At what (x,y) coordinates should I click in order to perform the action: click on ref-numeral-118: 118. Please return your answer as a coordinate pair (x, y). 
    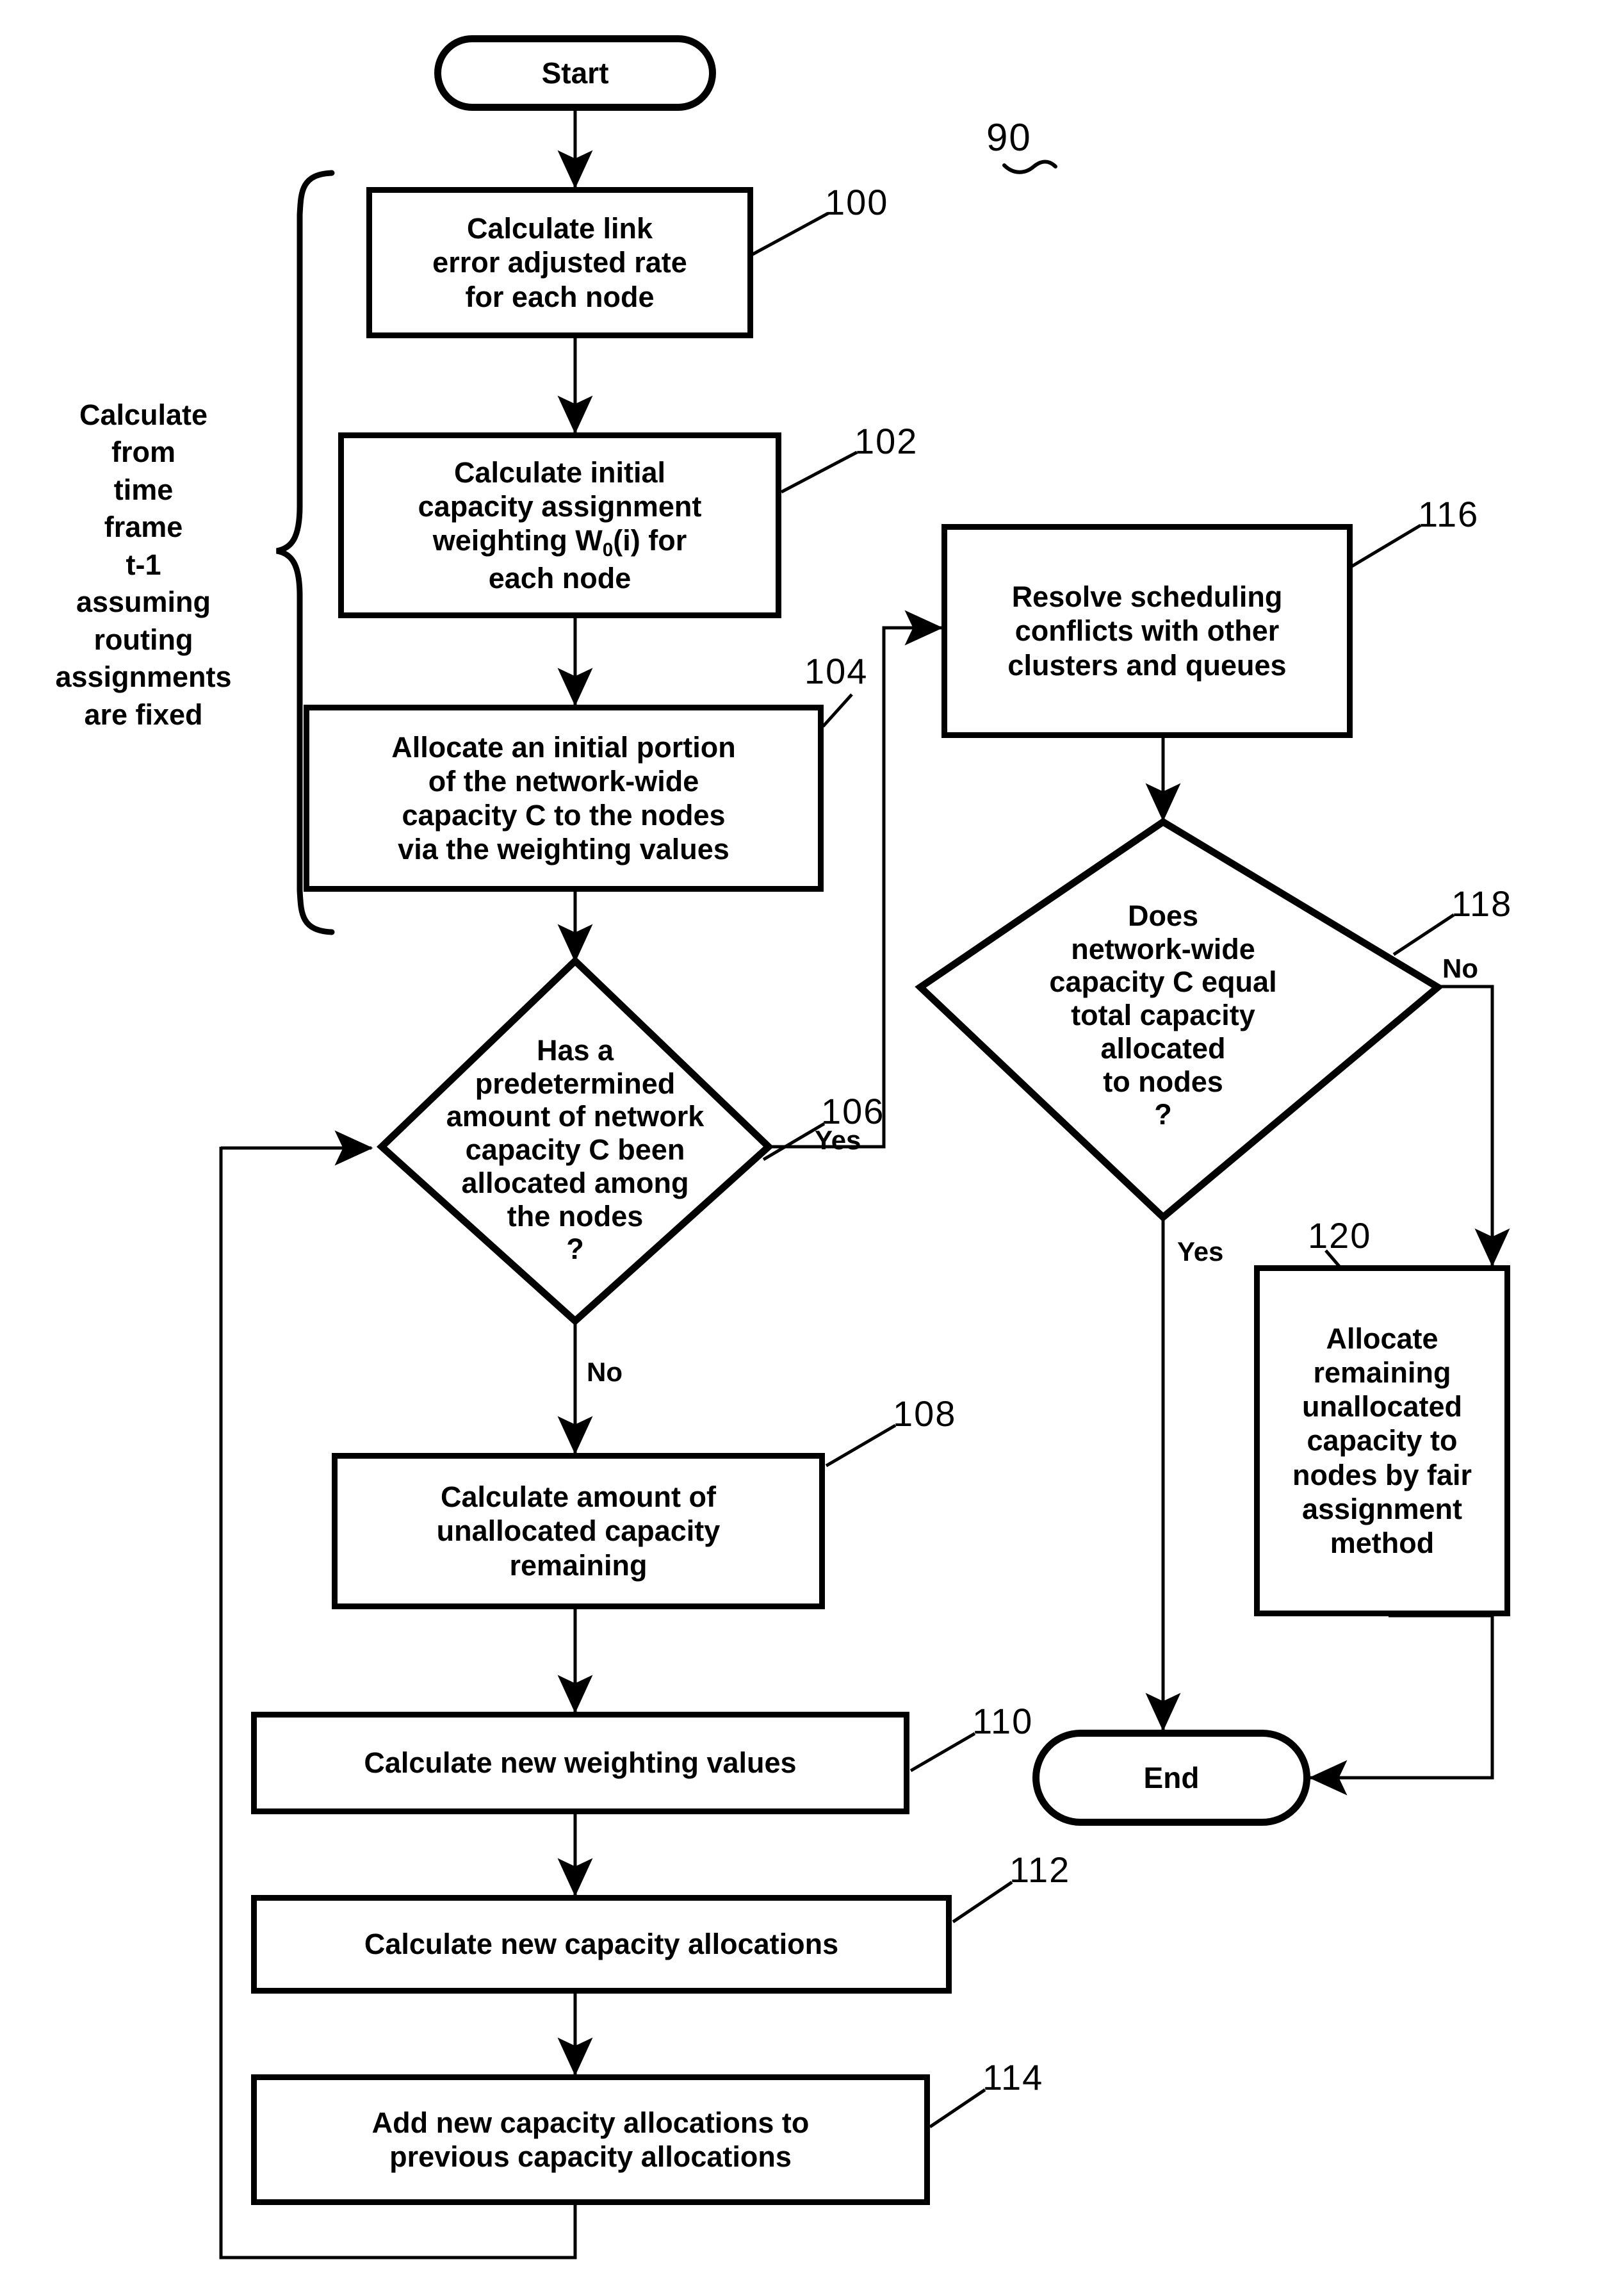
    Looking at the image, I should click on (1481, 904).